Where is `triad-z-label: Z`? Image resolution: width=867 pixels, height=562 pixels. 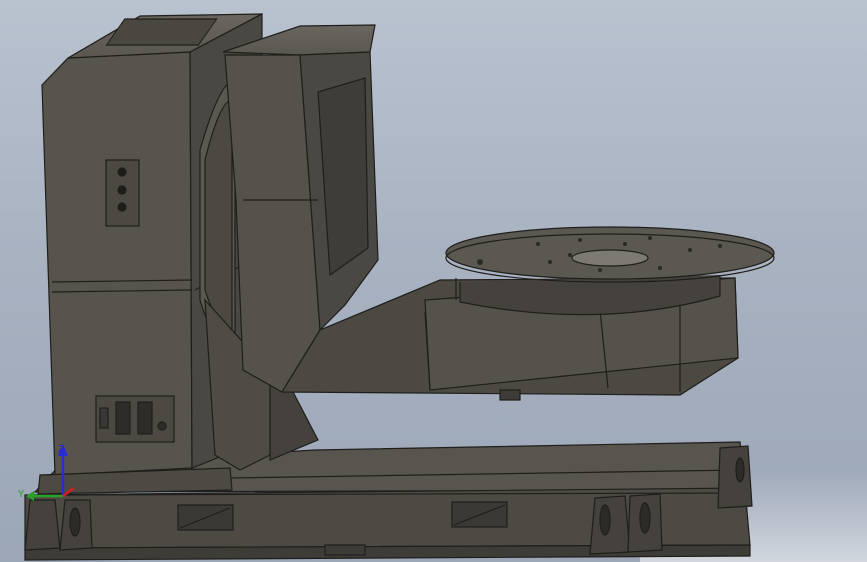
triad-z-label: Z is located at coordinates (61, 449).